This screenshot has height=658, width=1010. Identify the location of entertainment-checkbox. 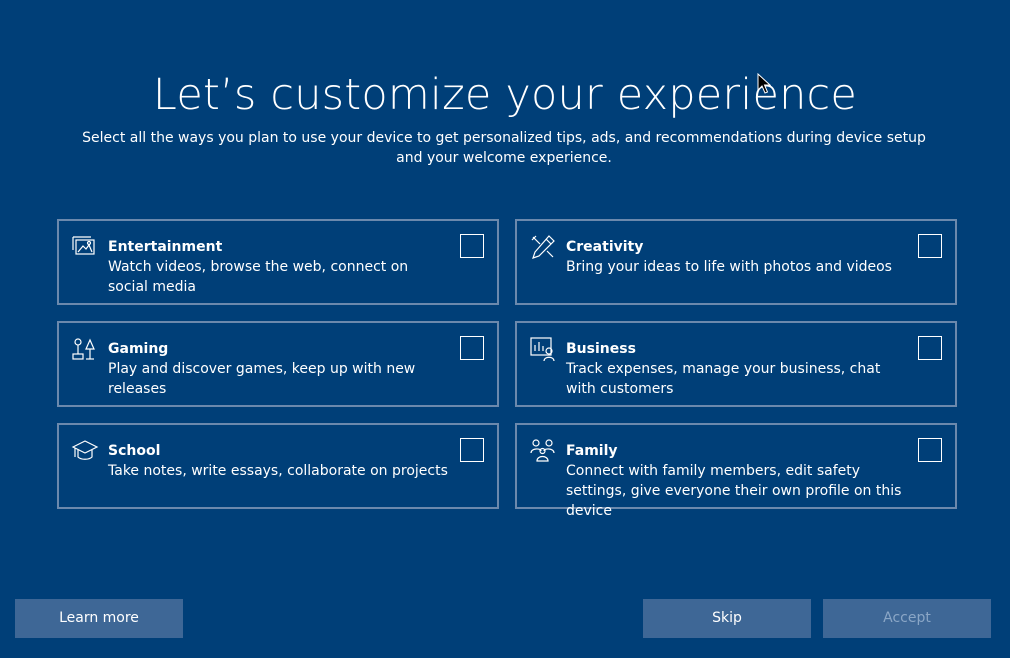
(472, 246).